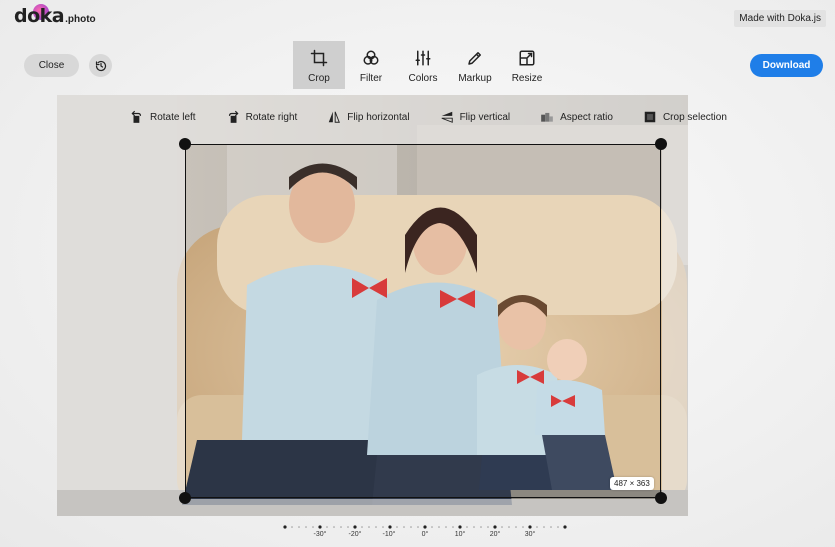  I want to click on crop-handle-top-right, so click(661, 144).